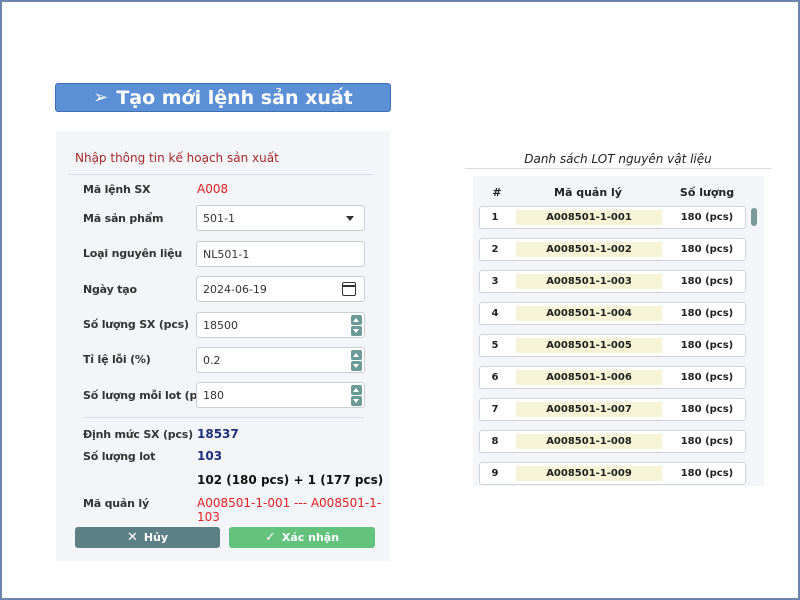  What do you see at coordinates (219, 218) in the screenshot?
I see `product-code-value: 501-1` at bounding box center [219, 218].